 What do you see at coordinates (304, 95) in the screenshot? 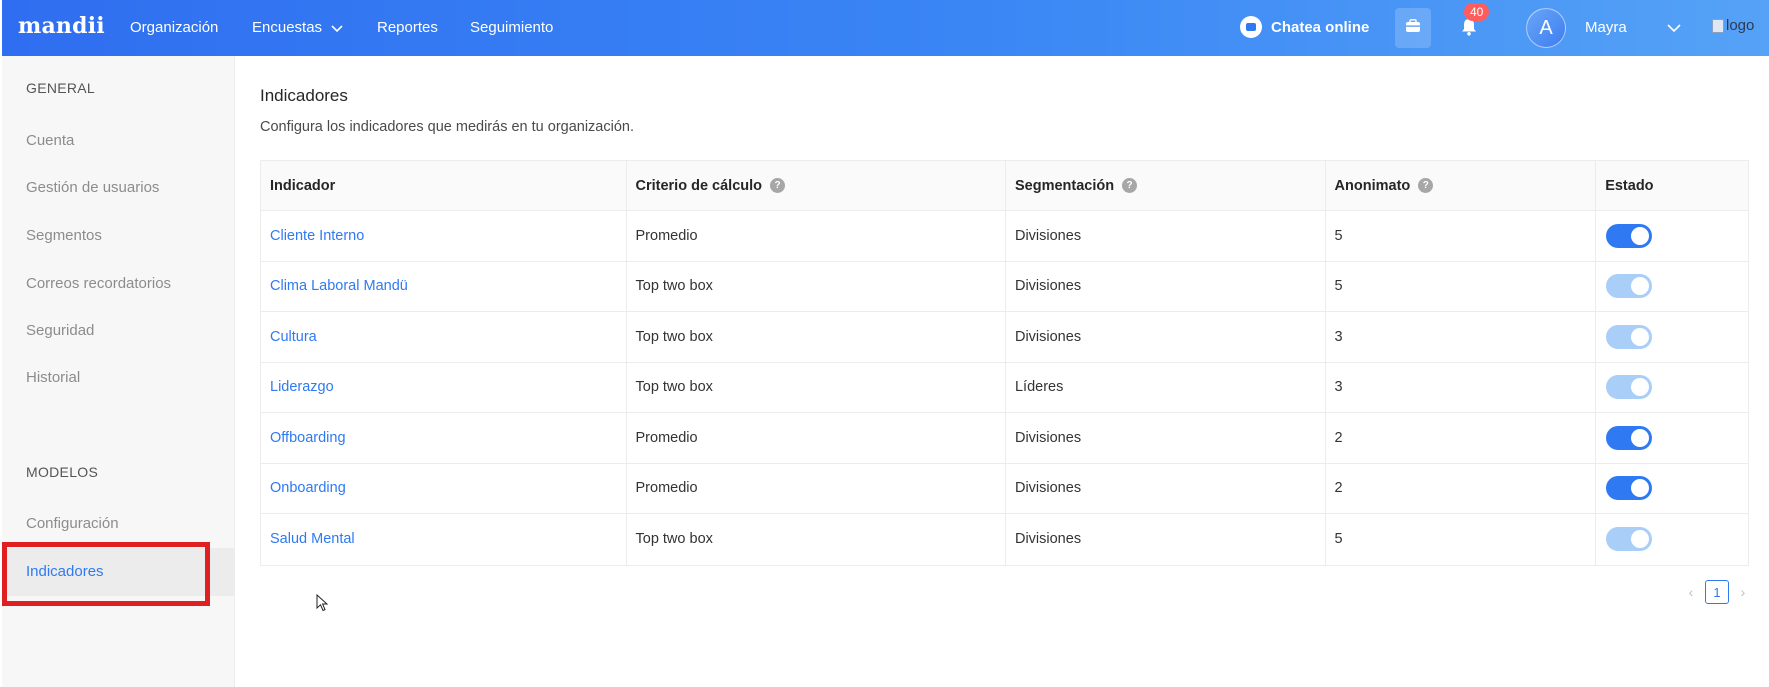
I see `page-title: Indicadores` at bounding box center [304, 95].